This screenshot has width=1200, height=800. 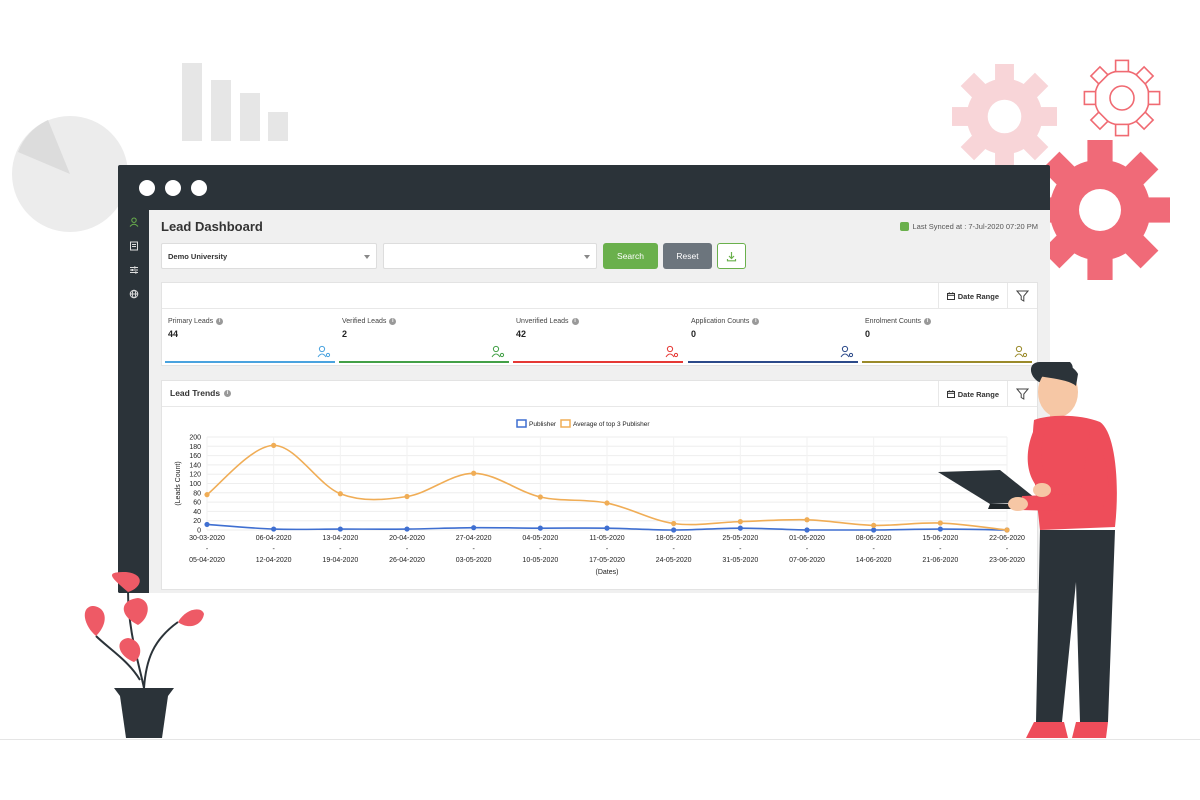 I want to click on date-range-button: Date Range, so click(x=972, y=296).